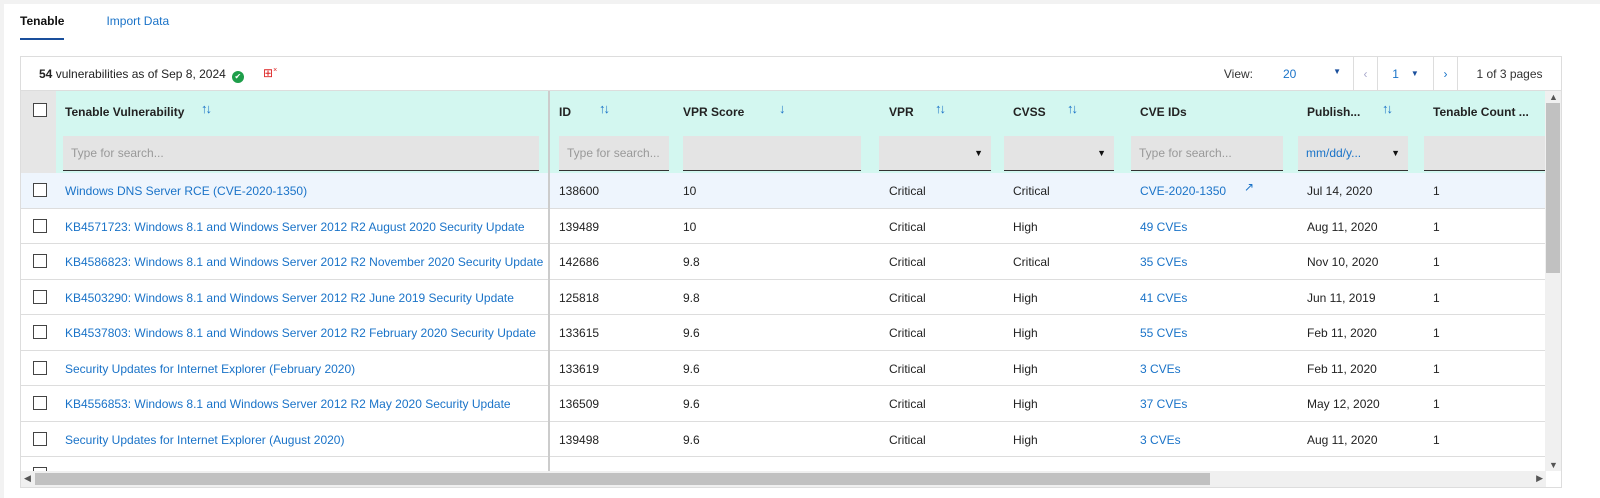  I want to click on vulnerability-count: 54 vulnerabilities as of Sep 8, 2024 ✔, so click(141, 75).